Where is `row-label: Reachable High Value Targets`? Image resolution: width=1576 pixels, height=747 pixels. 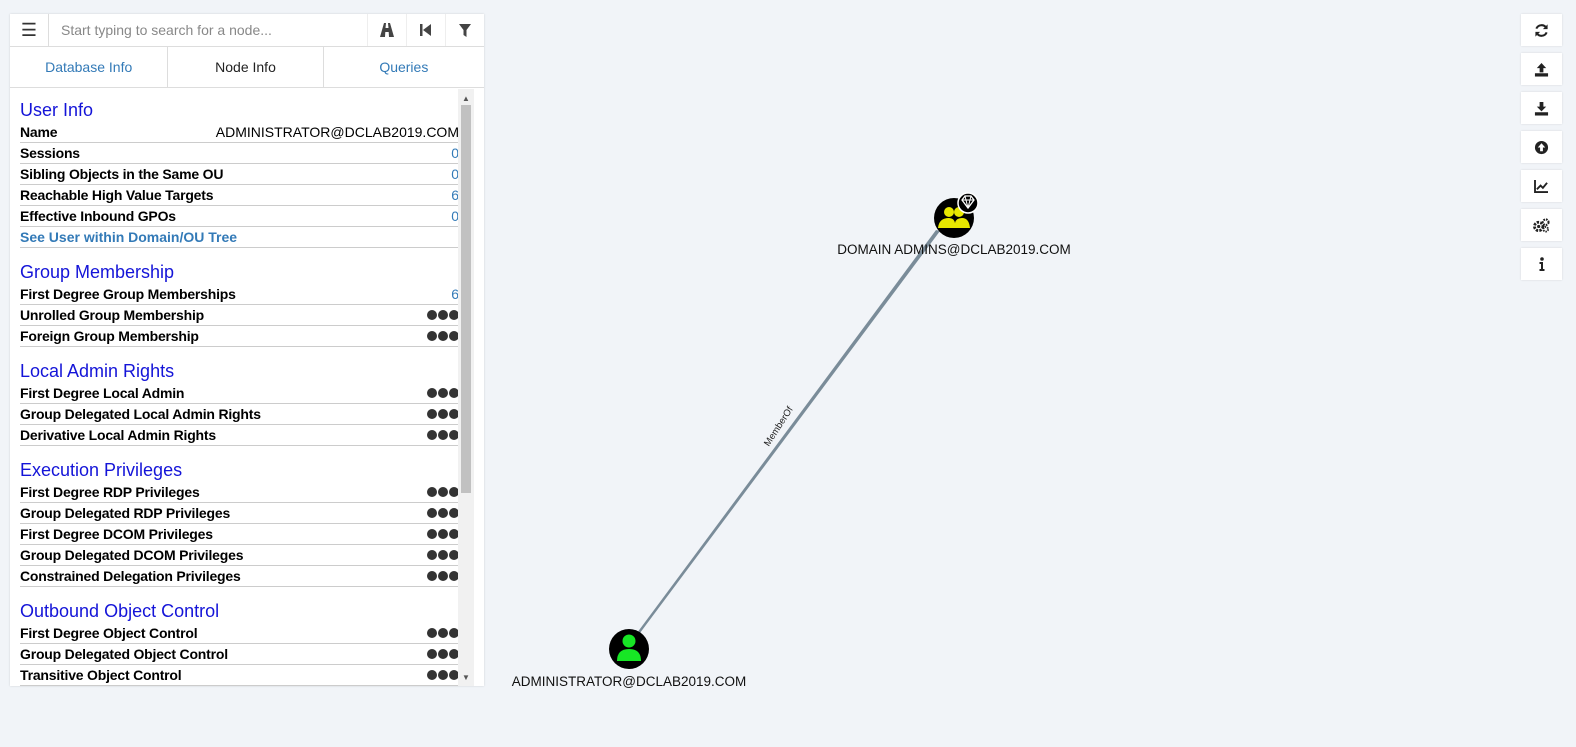
row-label: Reachable High Value Targets is located at coordinates (117, 195).